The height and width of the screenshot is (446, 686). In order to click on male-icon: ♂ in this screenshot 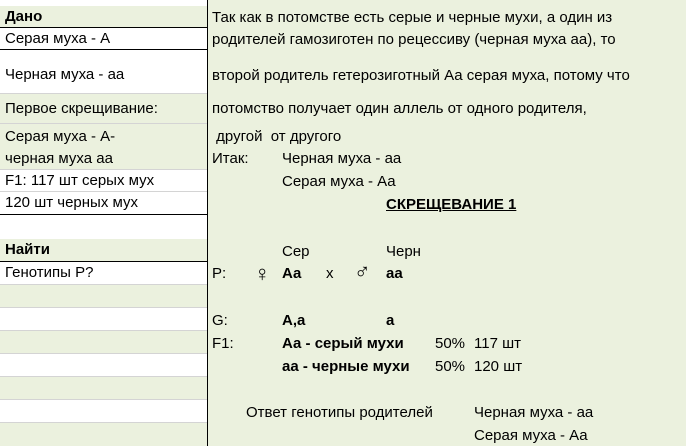, I will do `click(362, 271)`.